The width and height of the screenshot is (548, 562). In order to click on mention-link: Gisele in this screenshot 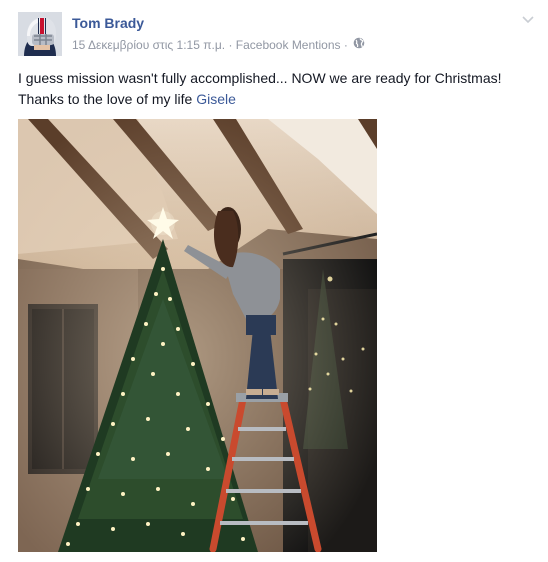, I will do `click(216, 99)`.